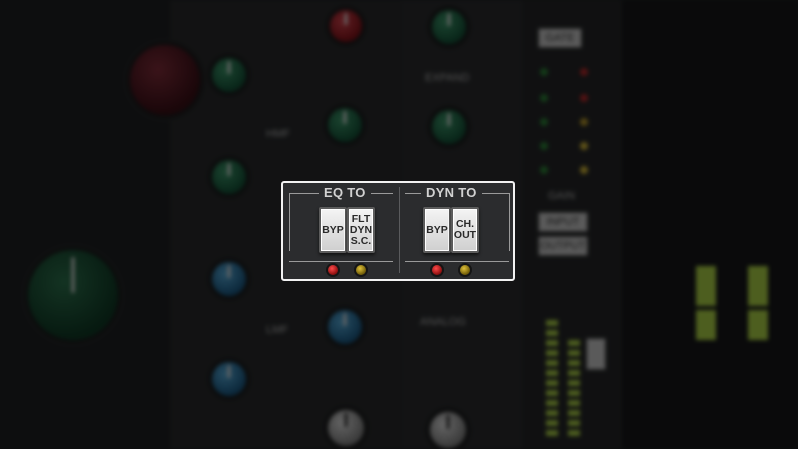 The width and height of the screenshot is (798, 449). Describe the element at coordinates (165, 80) in the screenshot. I see `large-knob-maroon` at that location.